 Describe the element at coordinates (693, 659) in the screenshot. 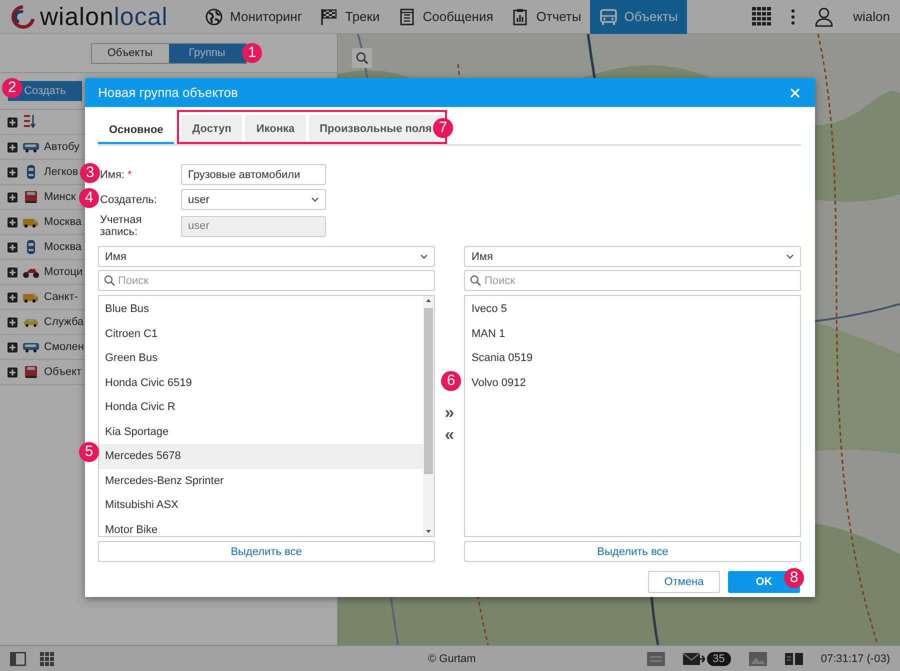

I see `envelope-icon` at that location.